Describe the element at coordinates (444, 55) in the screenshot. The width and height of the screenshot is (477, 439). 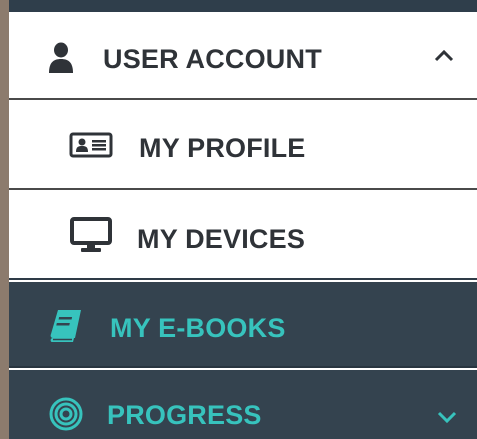
I see `chevron-up-icon` at that location.